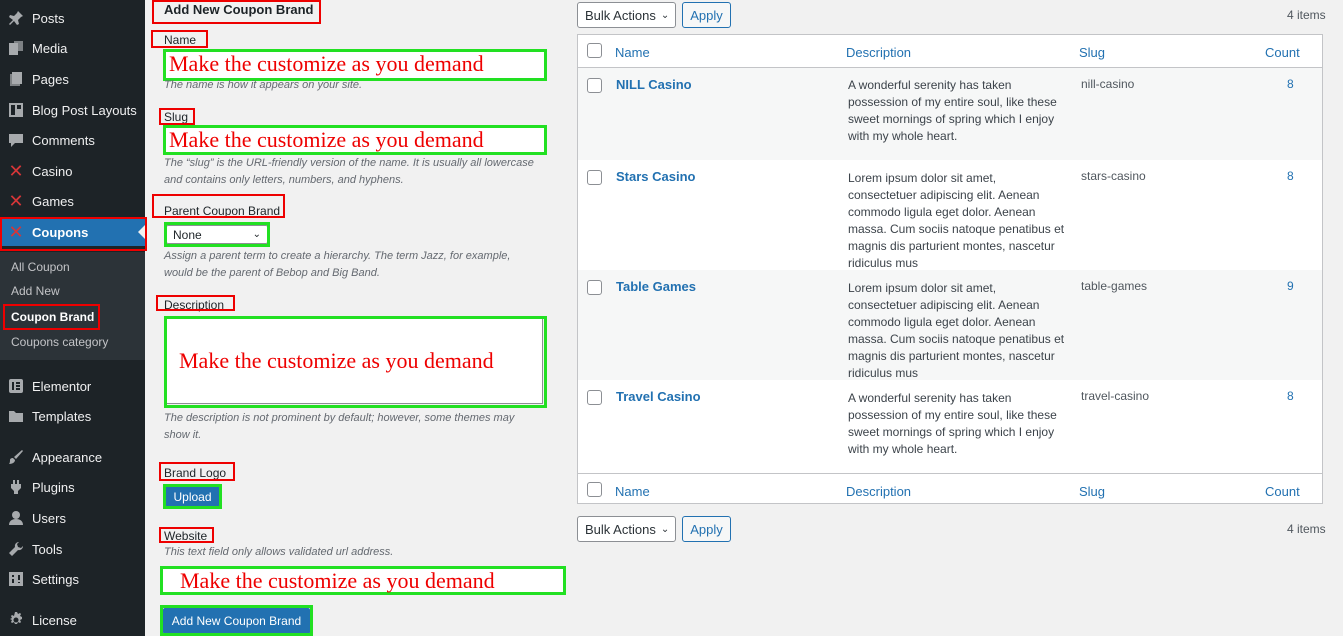 Image resolution: width=1343 pixels, height=636 pixels. What do you see at coordinates (54, 620) in the screenshot?
I see `menu-label: License` at bounding box center [54, 620].